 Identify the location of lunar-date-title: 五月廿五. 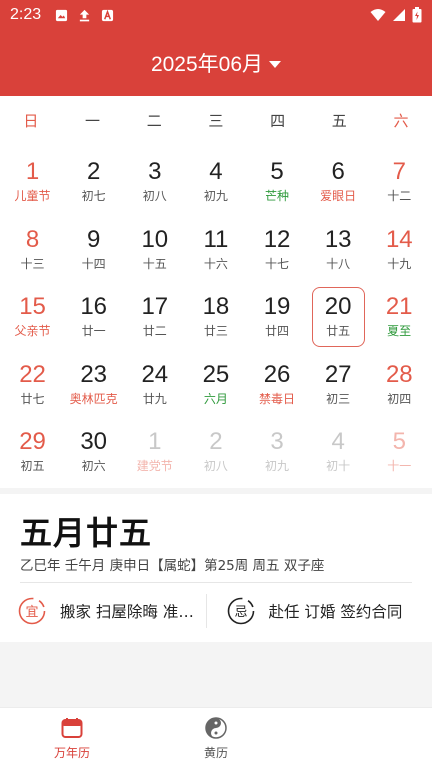
(86, 533).